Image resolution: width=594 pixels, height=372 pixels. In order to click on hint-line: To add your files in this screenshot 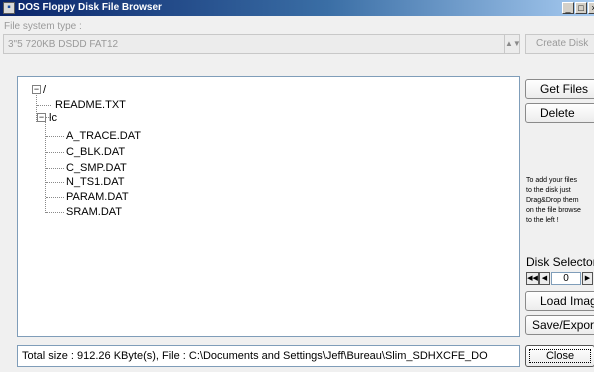, I will do `click(551, 180)`.